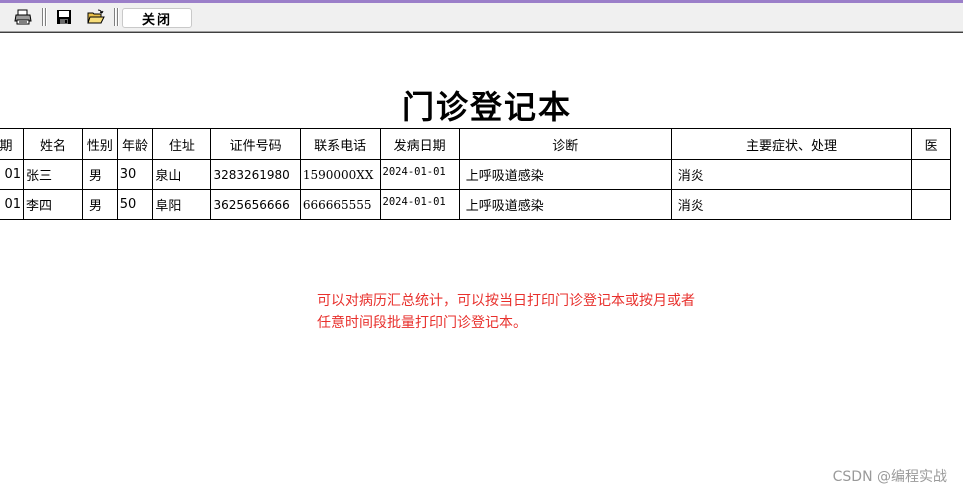 This screenshot has height=494, width=963. What do you see at coordinates (340, 174) in the screenshot?
I see `cell-phone: 1590000XX` at bounding box center [340, 174].